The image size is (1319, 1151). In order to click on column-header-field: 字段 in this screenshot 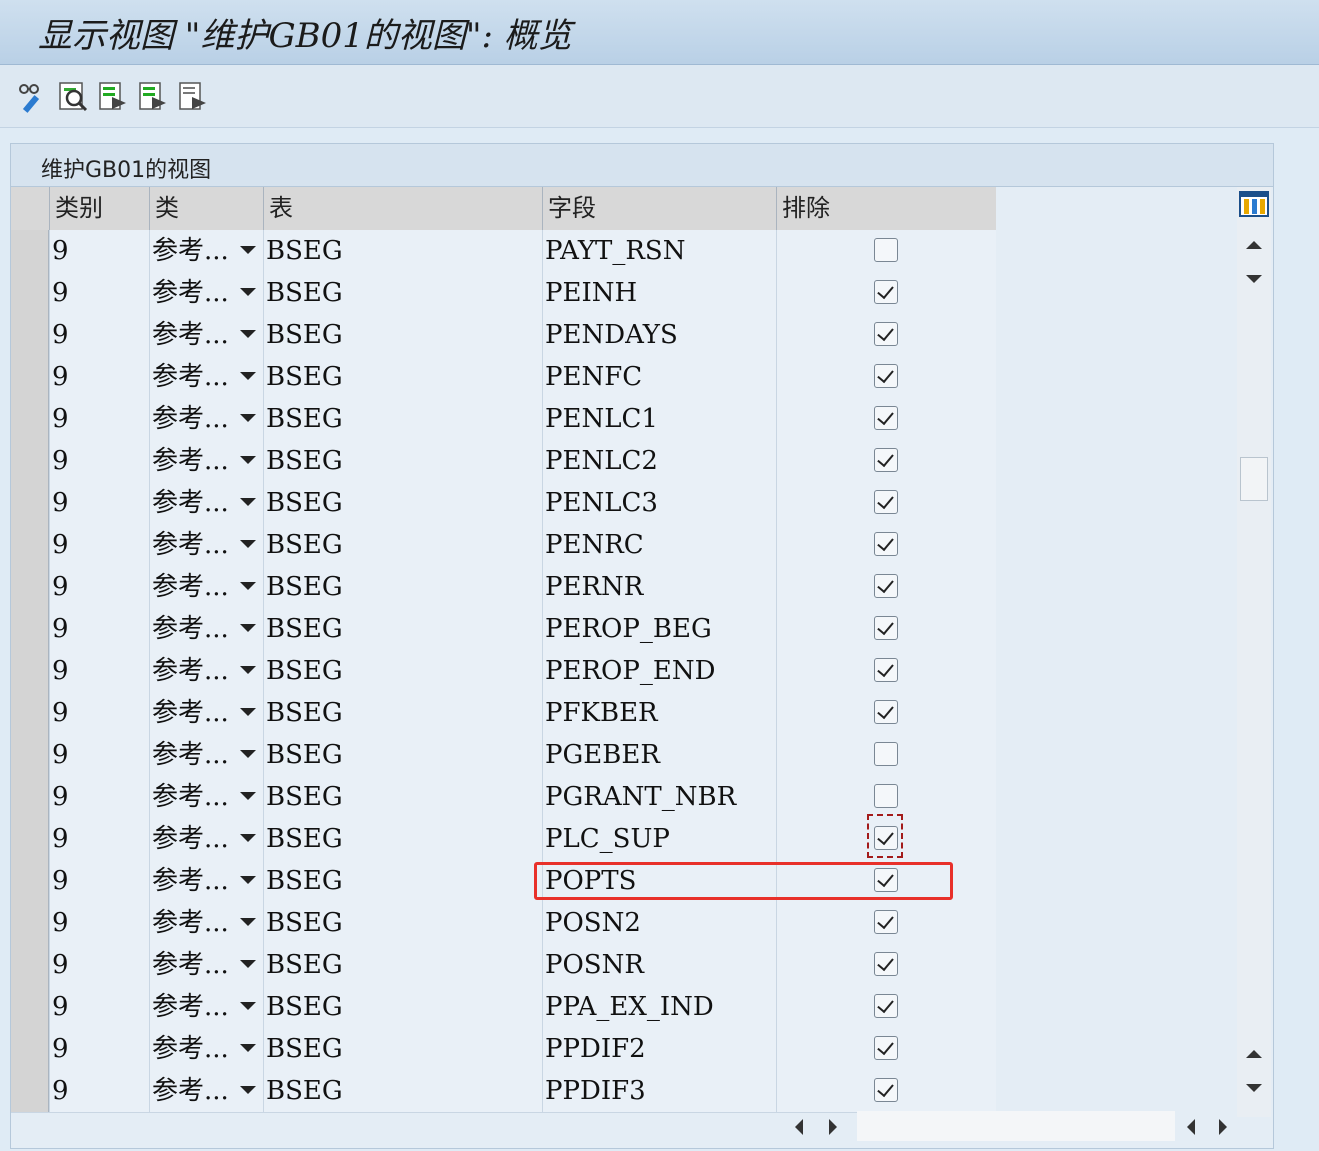, I will do `click(659, 208)`.